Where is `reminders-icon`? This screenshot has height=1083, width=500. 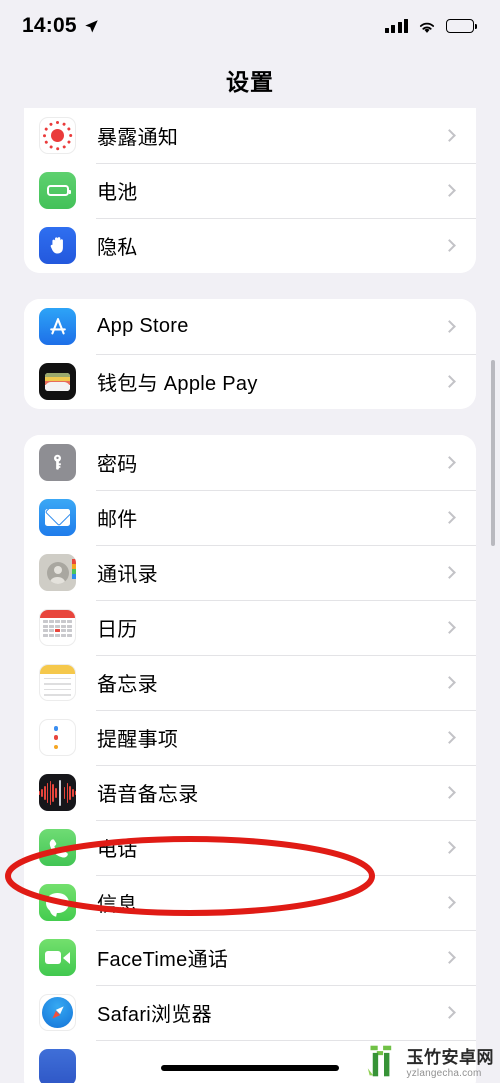
reminders-icon is located at coordinates (57, 737).